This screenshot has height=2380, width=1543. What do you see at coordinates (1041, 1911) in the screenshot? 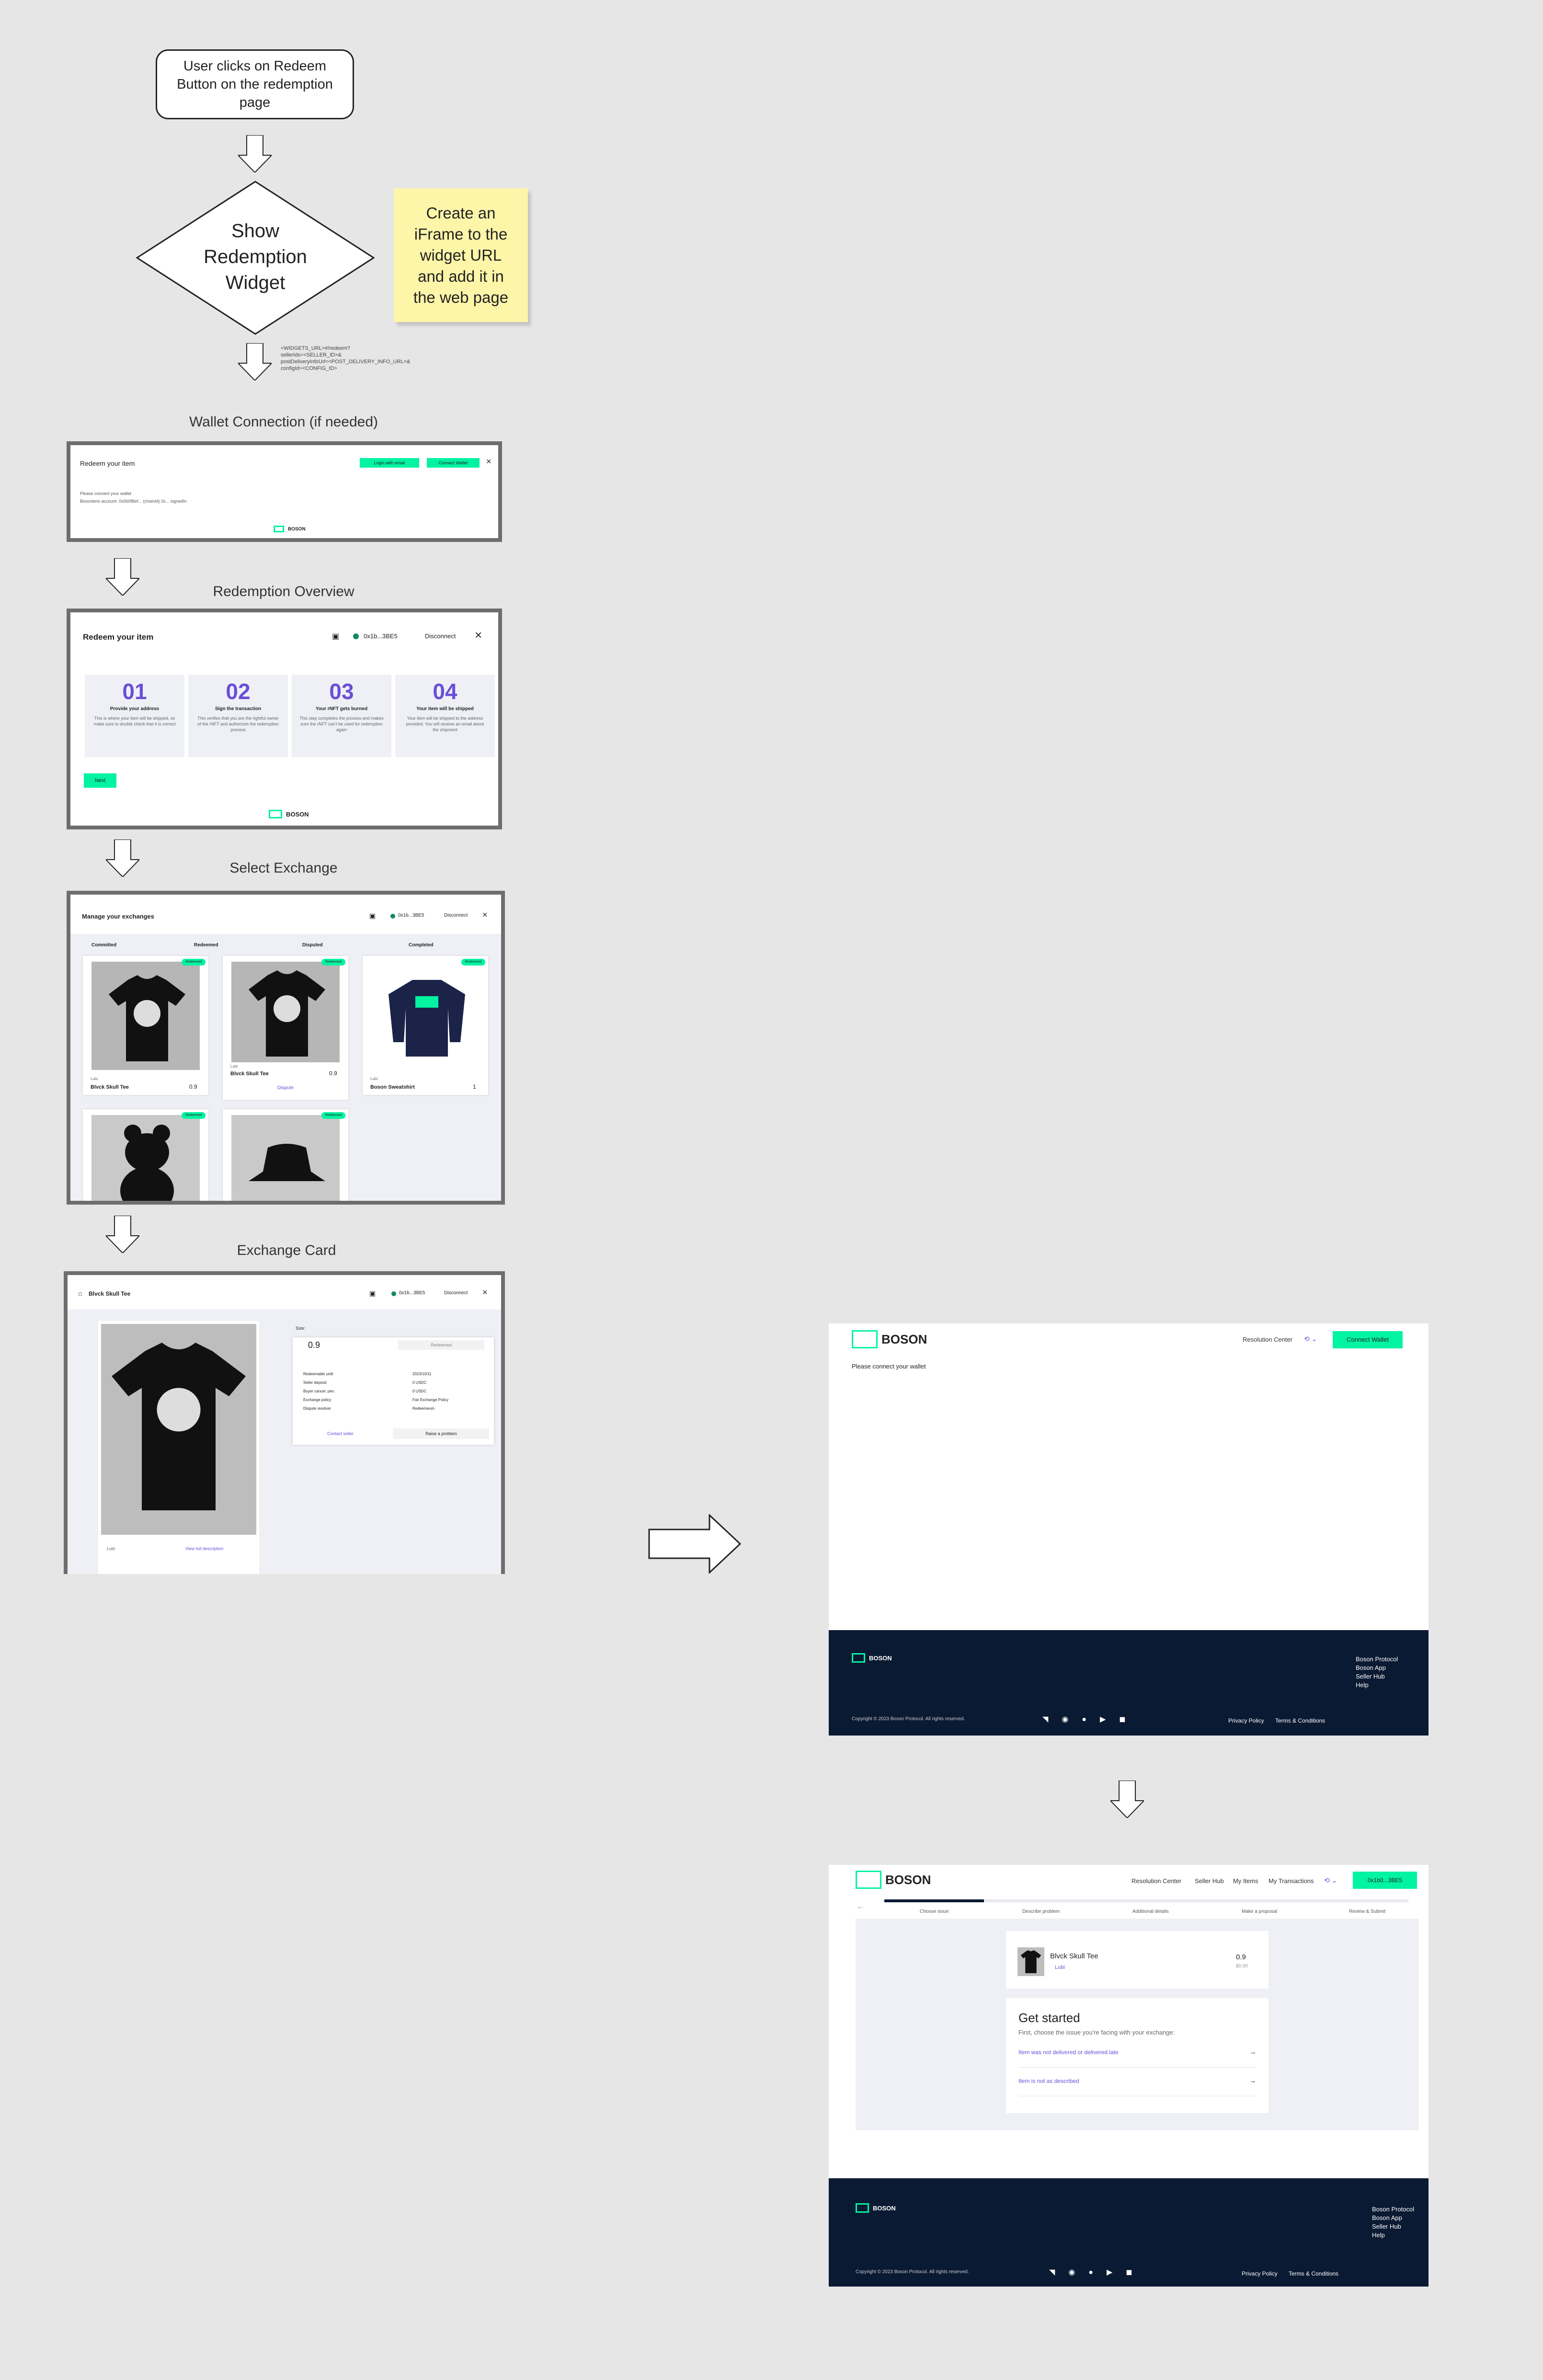
I see `progress-step: Describe problem` at bounding box center [1041, 1911].